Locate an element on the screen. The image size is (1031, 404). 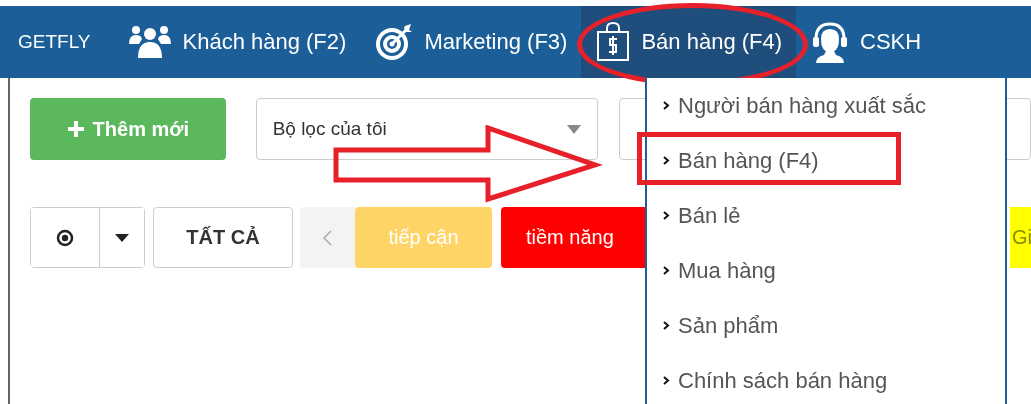
menu-item: Chính sách bán hàng is located at coordinates (826, 378).